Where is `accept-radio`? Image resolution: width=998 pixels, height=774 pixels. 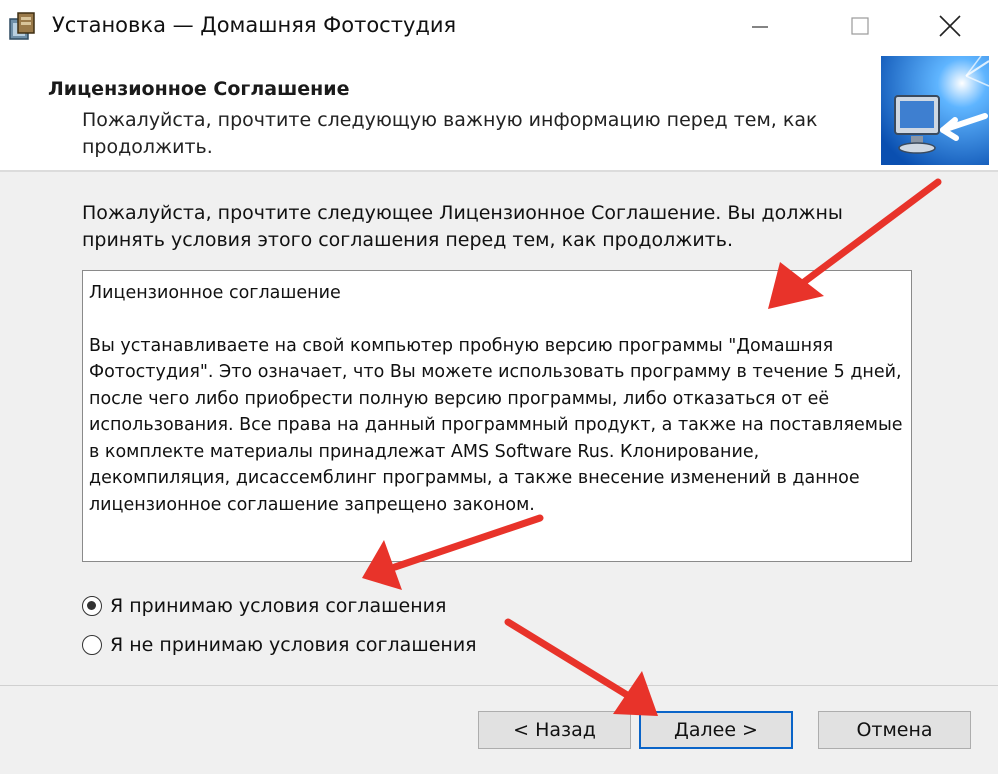 accept-radio is located at coordinates (92, 606).